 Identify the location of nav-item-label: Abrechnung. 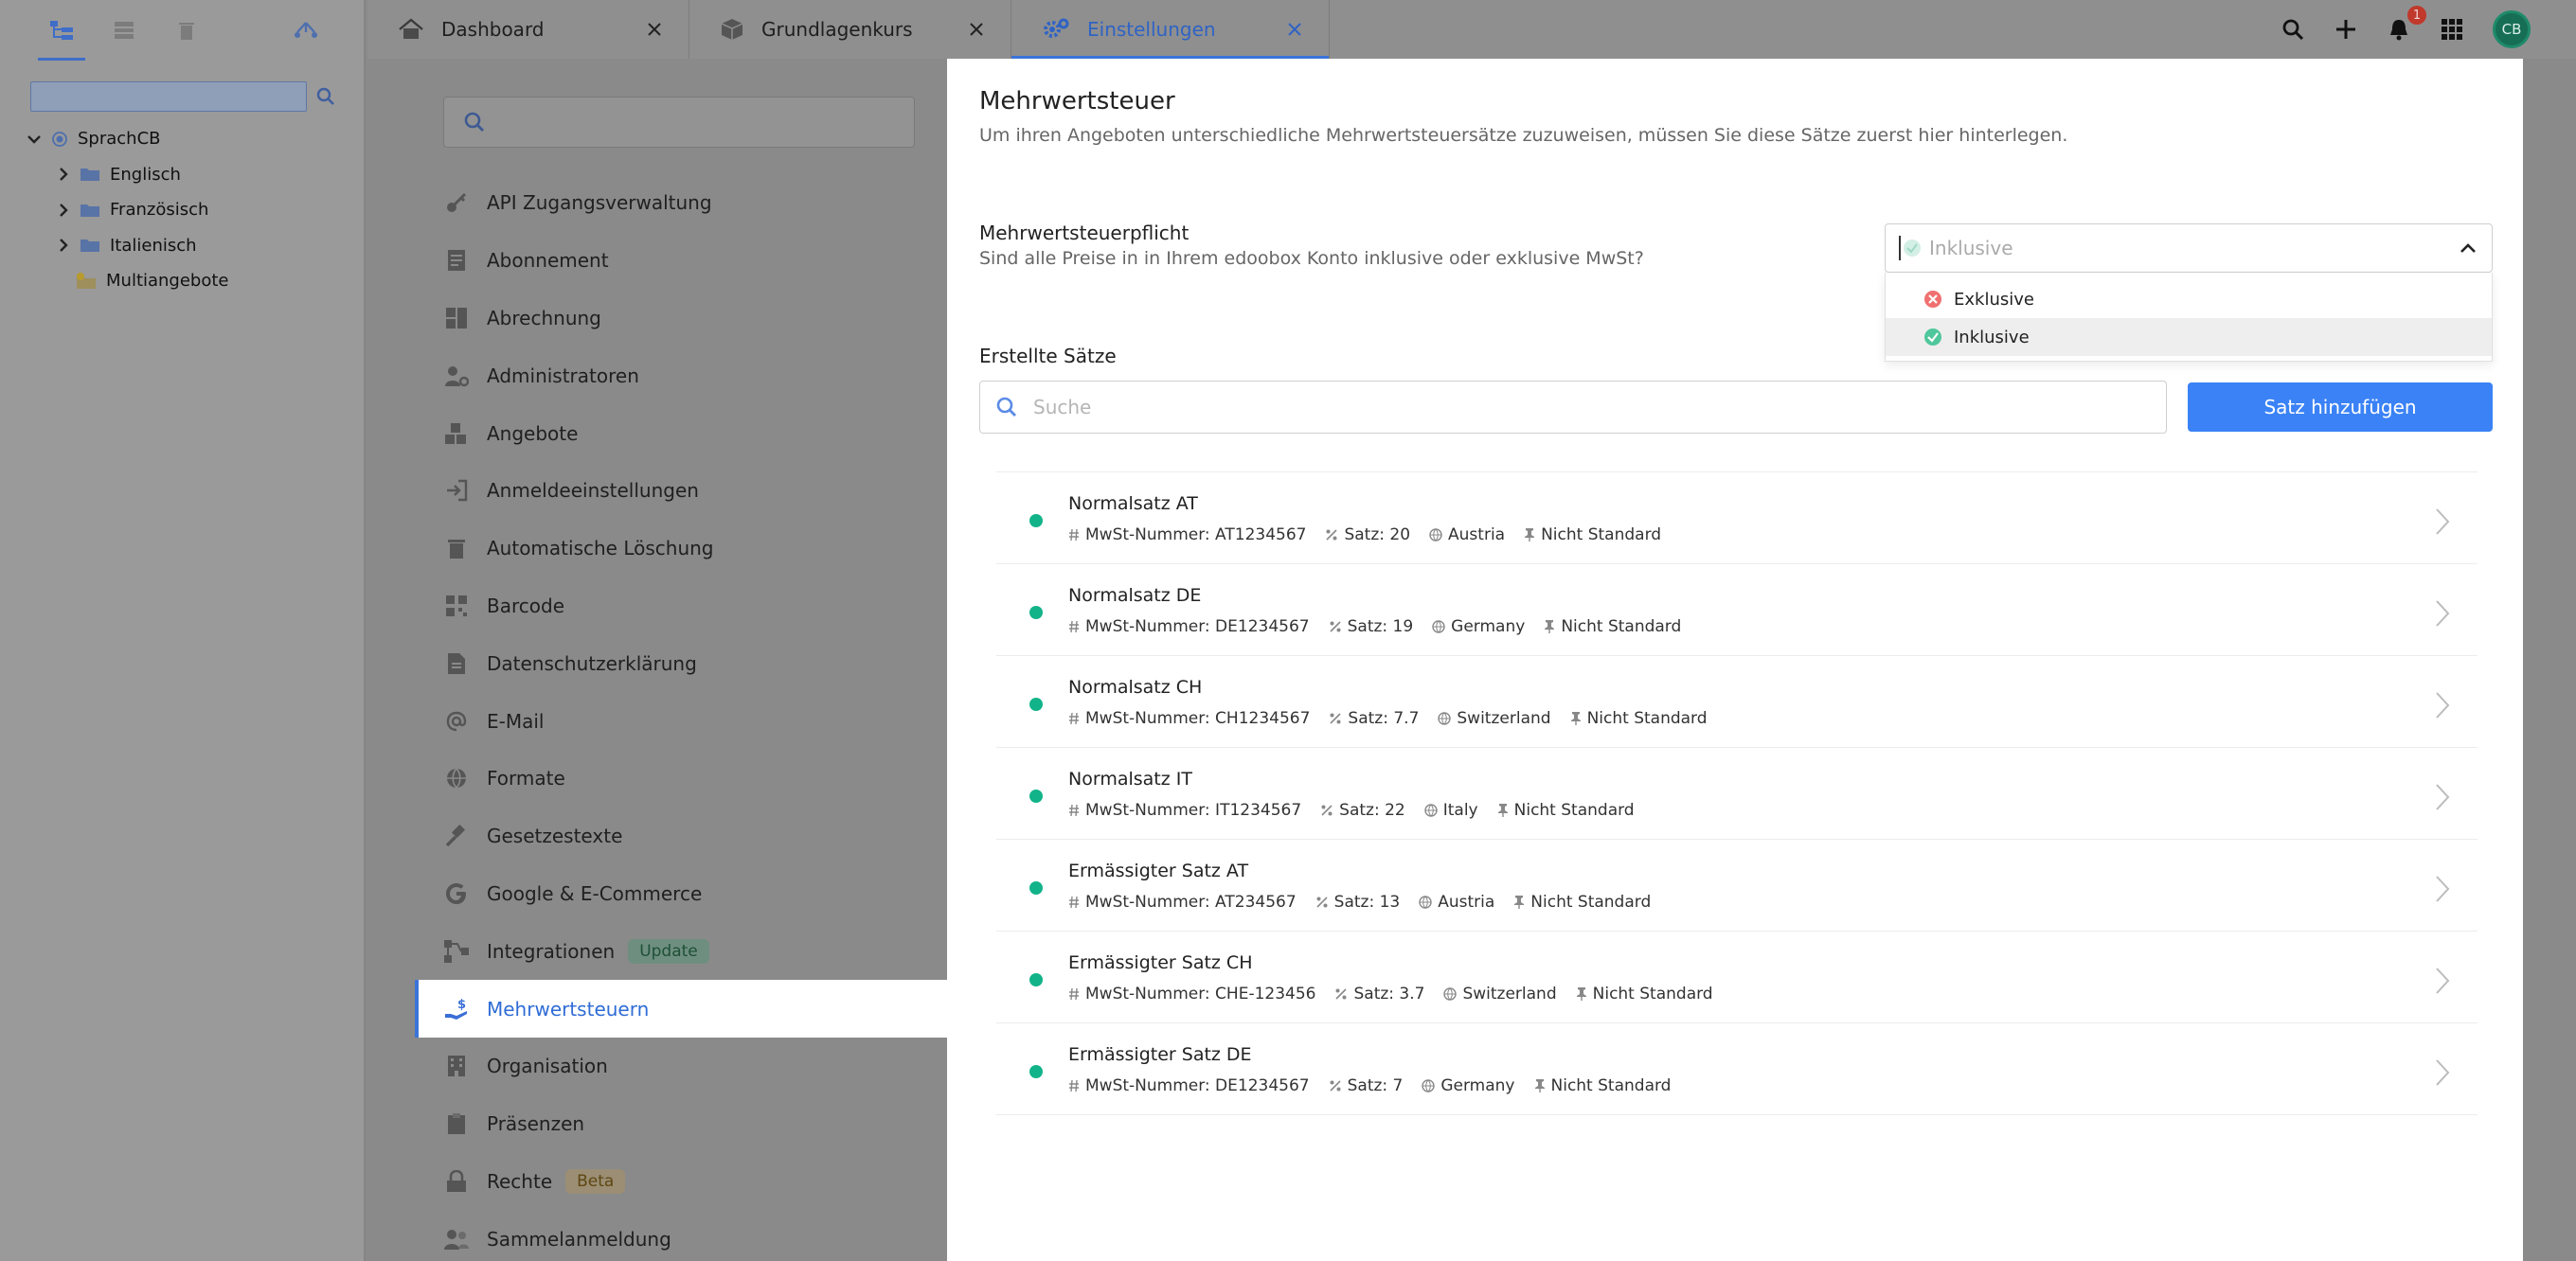
(544, 317).